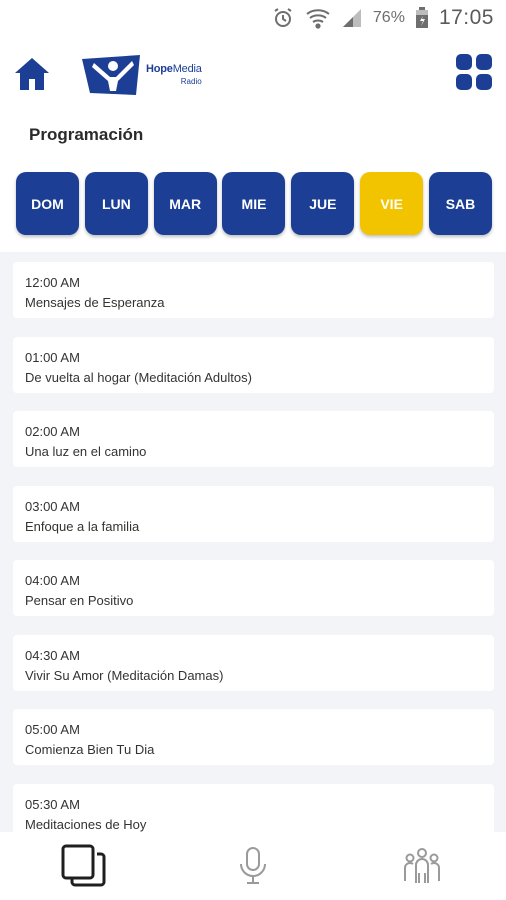 This screenshot has width=506, height=900. Describe the element at coordinates (111, 75) in the screenshot. I see `logo-mark-icon` at that location.